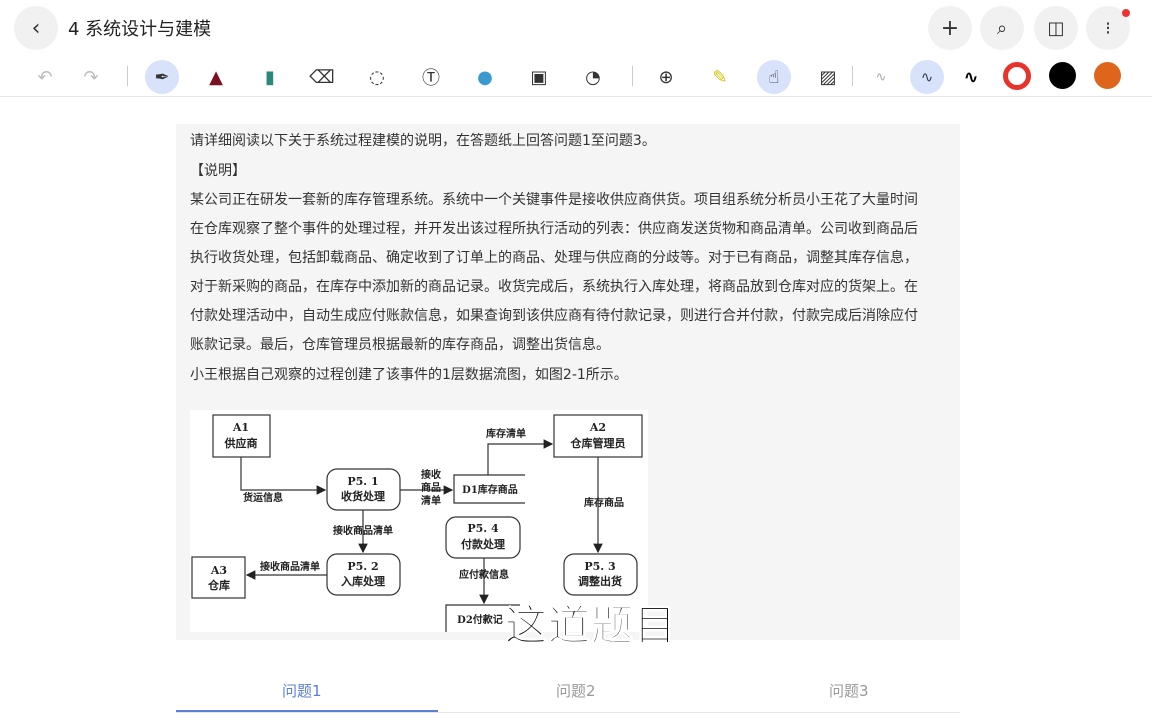 The width and height of the screenshot is (1152, 720). I want to click on back-button: ‹, so click(36, 28).